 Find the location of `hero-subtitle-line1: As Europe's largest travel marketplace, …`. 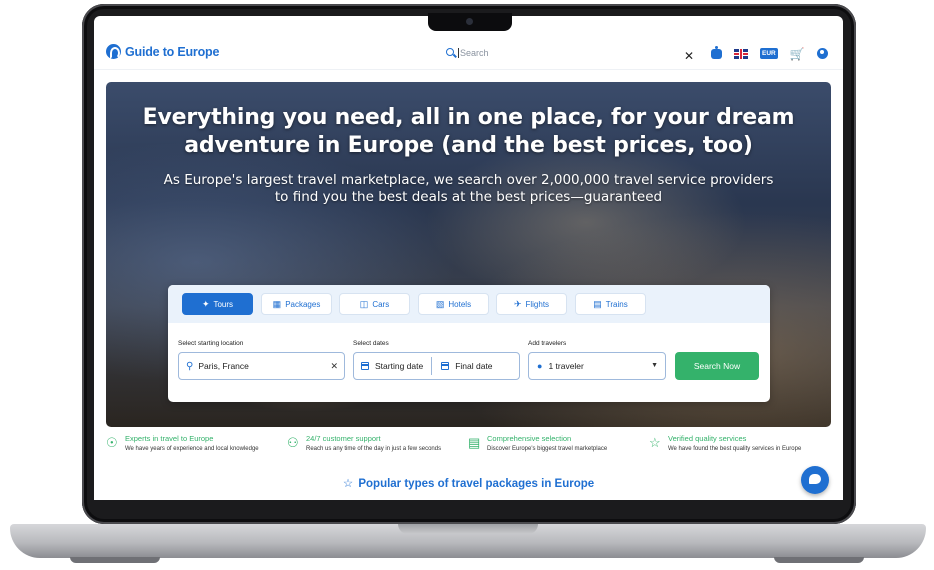

hero-subtitle-line1: As Europe's largest travel marketplace, … is located at coordinates (468, 180).